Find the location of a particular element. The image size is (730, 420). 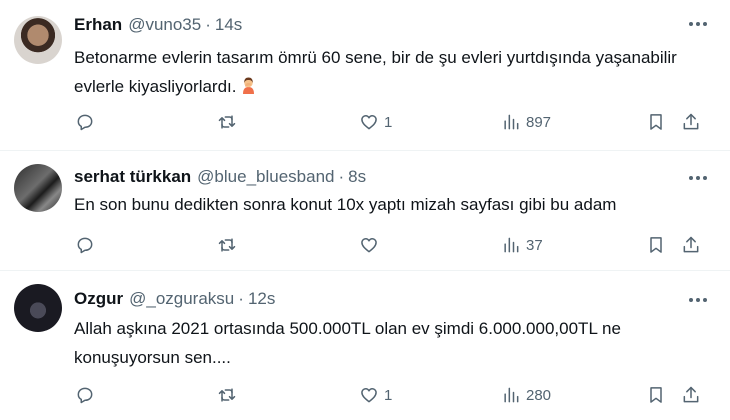

user-handle: @vuno35 is located at coordinates (164, 25).